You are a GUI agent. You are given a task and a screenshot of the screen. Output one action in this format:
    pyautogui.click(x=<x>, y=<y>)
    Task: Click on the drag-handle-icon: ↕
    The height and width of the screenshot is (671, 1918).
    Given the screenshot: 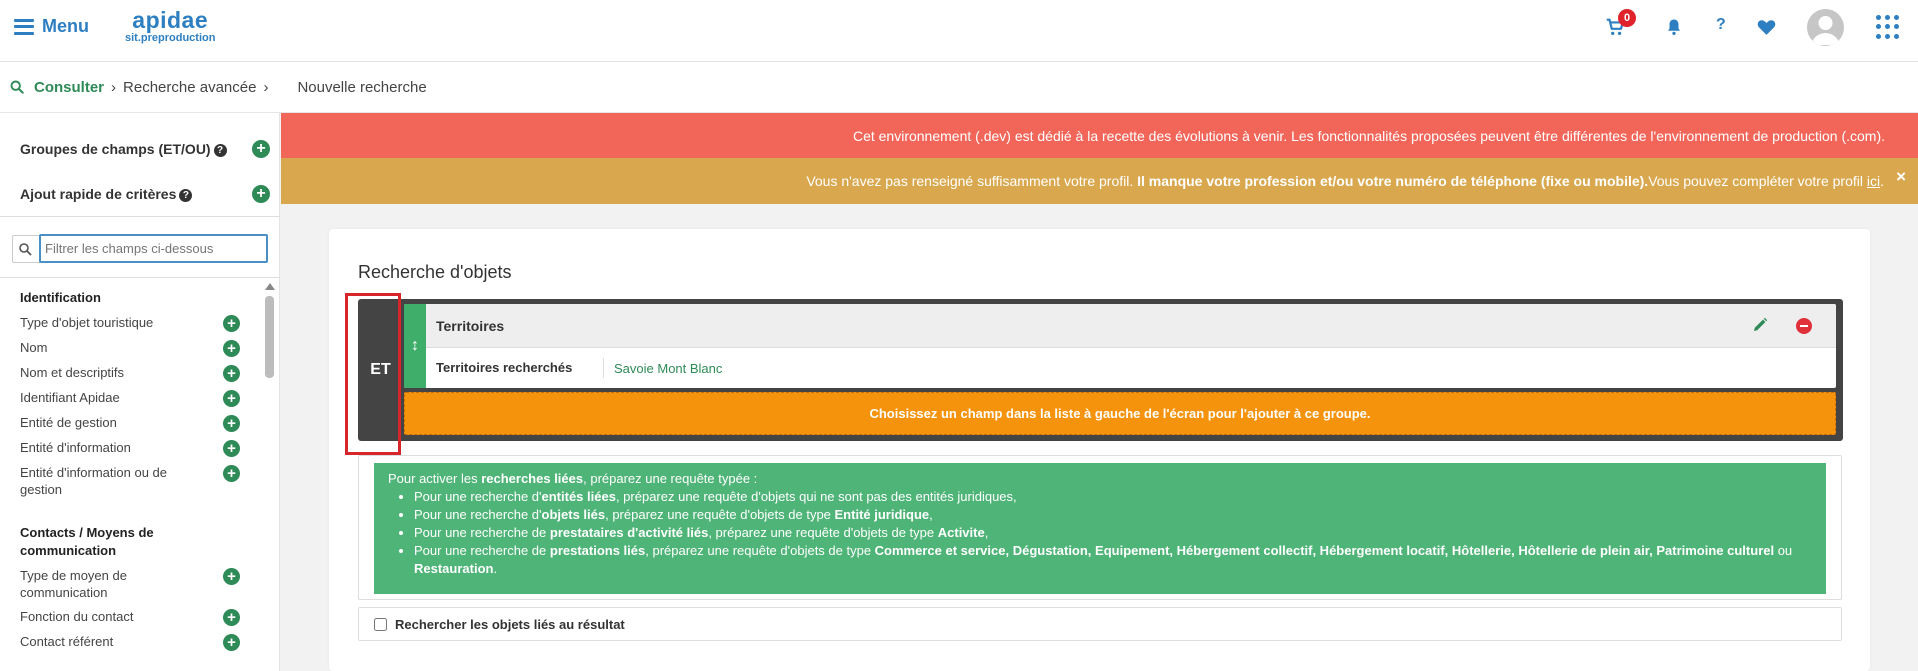 What is the action you would take?
    pyautogui.click(x=415, y=346)
    